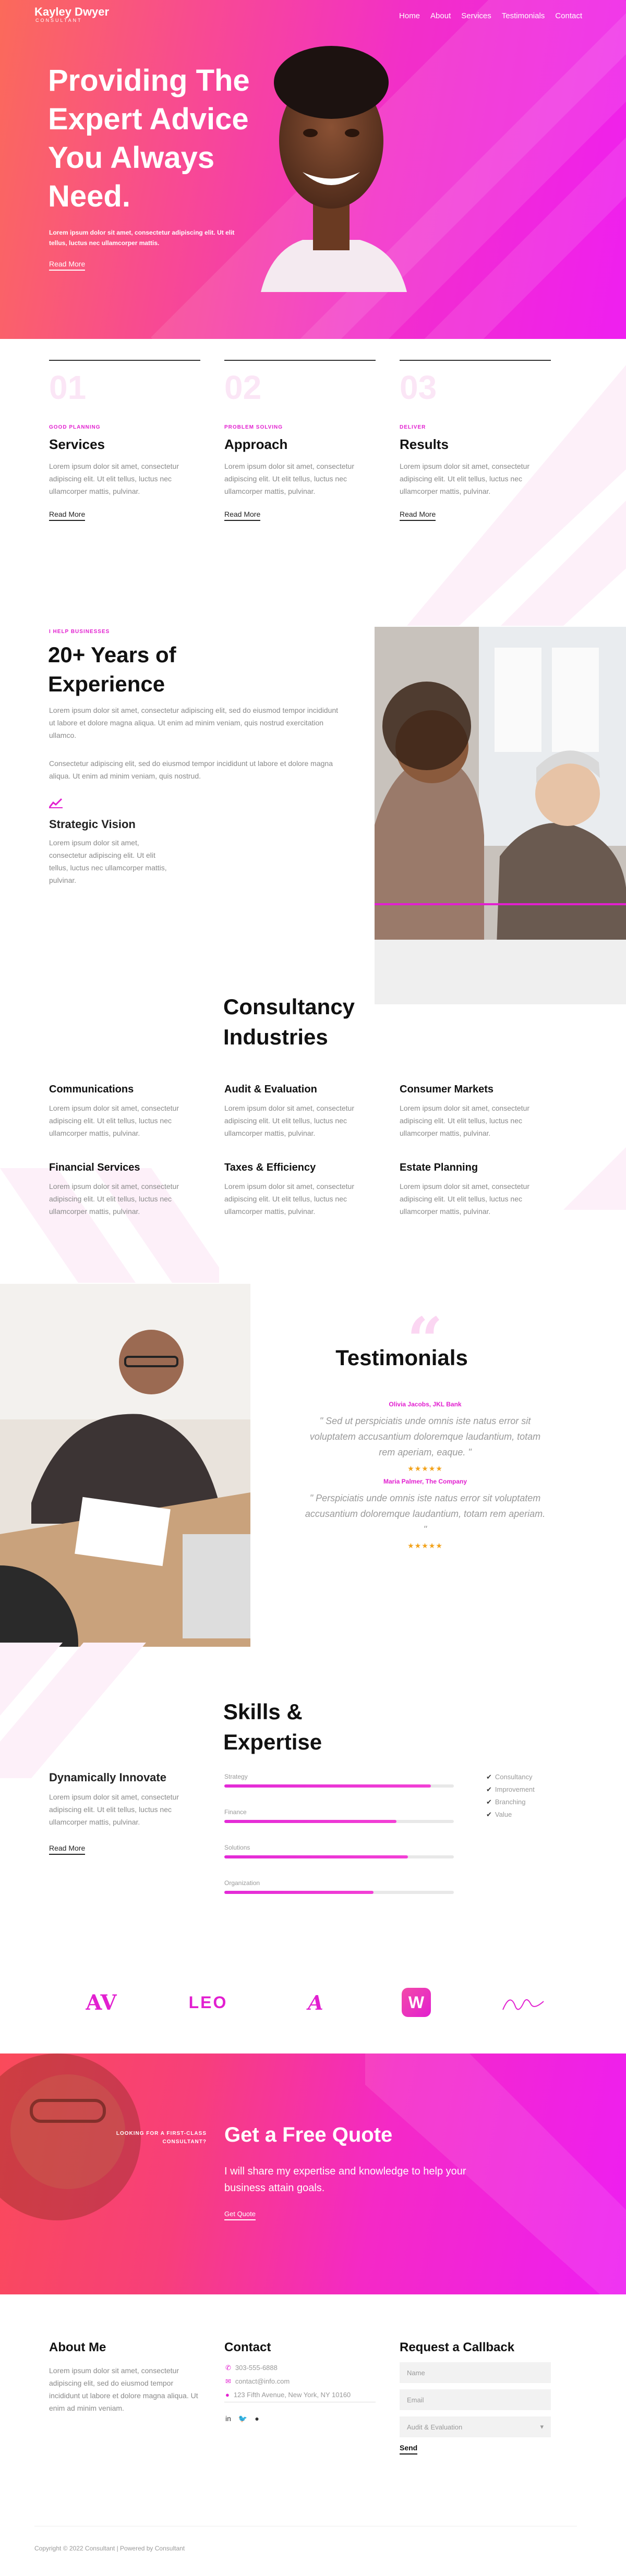 The height and width of the screenshot is (2576, 626). What do you see at coordinates (67, 265) in the screenshot?
I see `hero-read-more-button: Read More` at bounding box center [67, 265].